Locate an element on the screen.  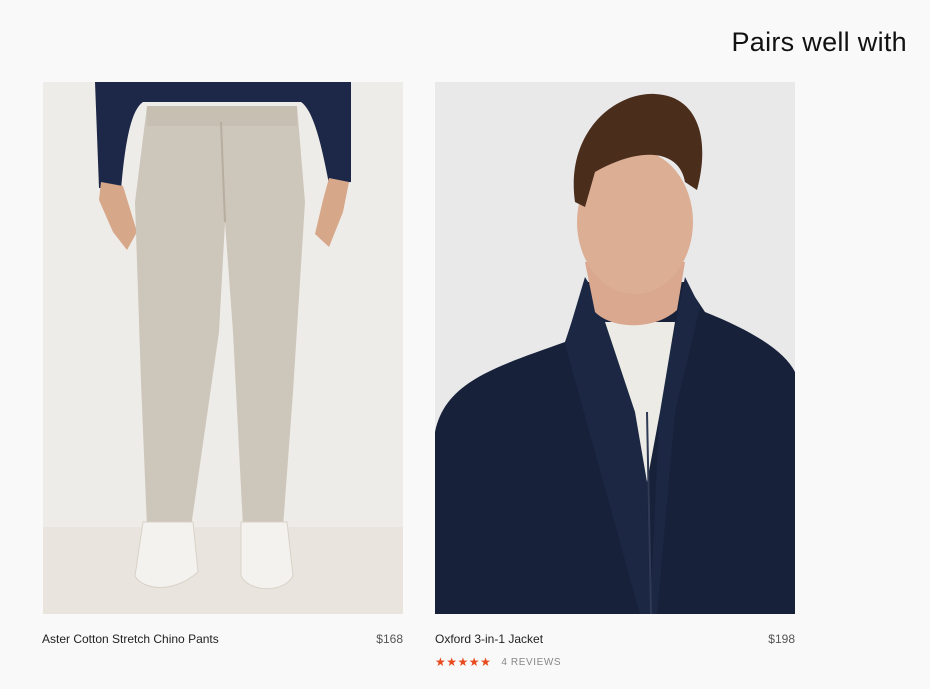
star-rating: ★ ★ ★ ★ ★ is located at coordinates (463, 662).